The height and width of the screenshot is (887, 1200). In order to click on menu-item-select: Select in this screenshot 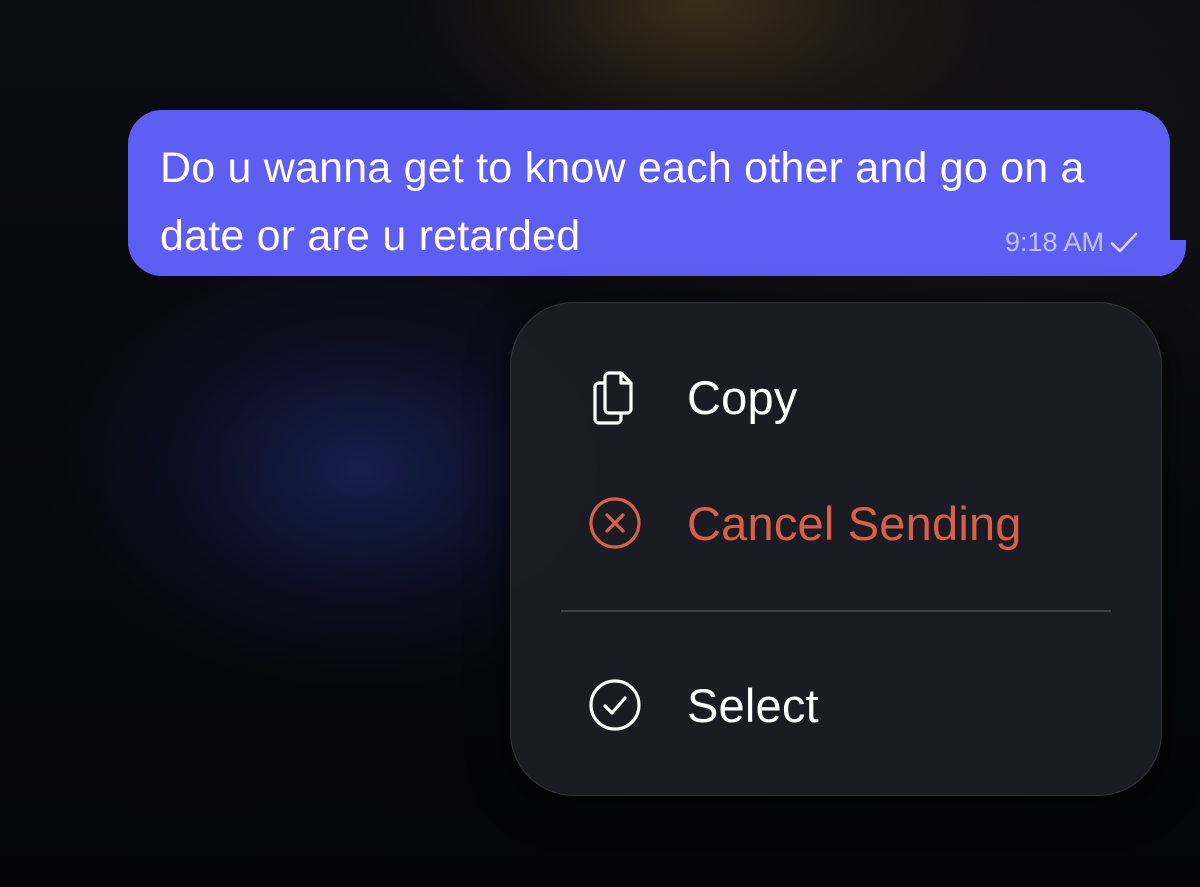, I will do `click(836, 705)`.